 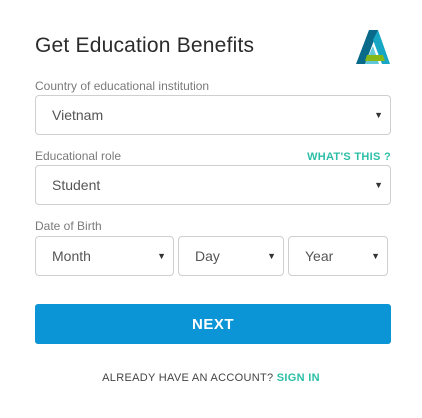 What do you see at coordinates (145, 45) in the screenshot?
I see `page-title: Get Education Benefits` at bounding box center [145, 45].